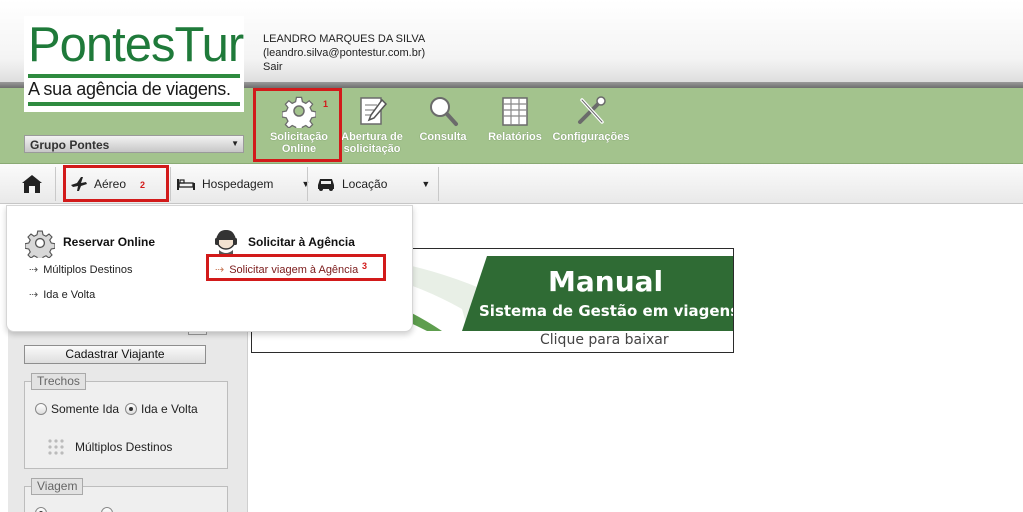 The image size is (1023, 512). I want to click on logo-tagline: A sua agência de viagens., so click(129, 89).